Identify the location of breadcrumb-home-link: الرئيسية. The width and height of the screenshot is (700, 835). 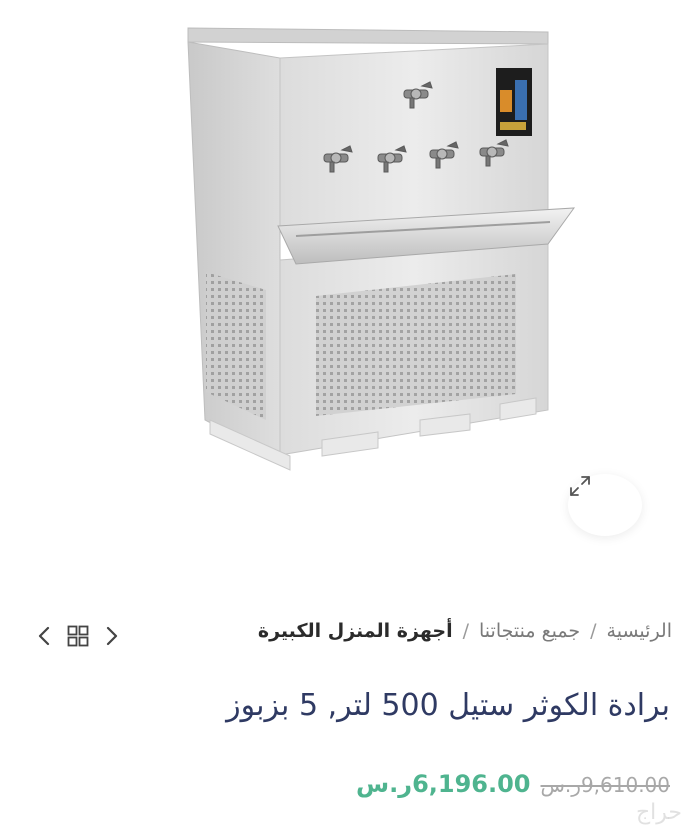
(639, 631).